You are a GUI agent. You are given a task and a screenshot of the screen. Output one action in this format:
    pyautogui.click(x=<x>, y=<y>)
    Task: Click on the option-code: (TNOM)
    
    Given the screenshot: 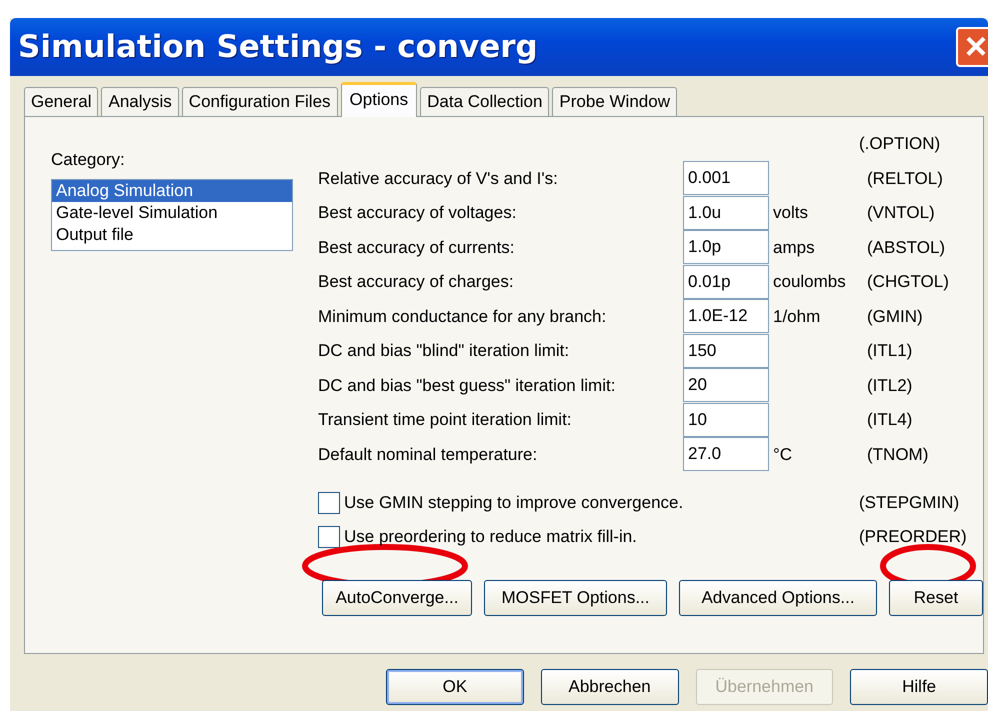 What is the action you would take?
    pyautogui.click(x=897, y=455)
    